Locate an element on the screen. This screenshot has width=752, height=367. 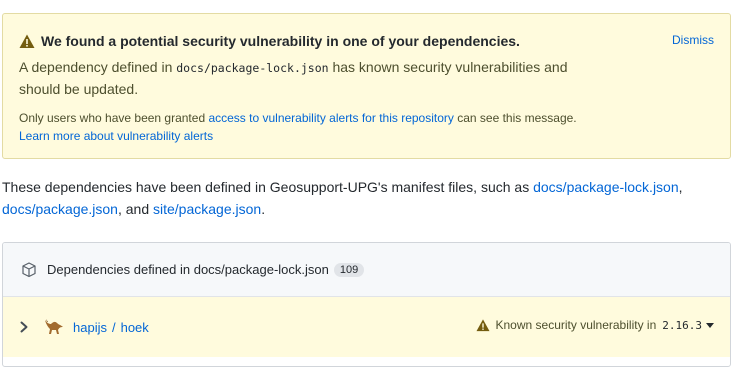
alert-note-suffix: can see this message. is located at coordinates (515, 118).